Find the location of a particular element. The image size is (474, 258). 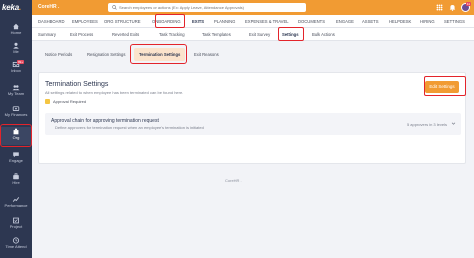

sidebar-item-engage: Engage is located at coordinates (16, 159).